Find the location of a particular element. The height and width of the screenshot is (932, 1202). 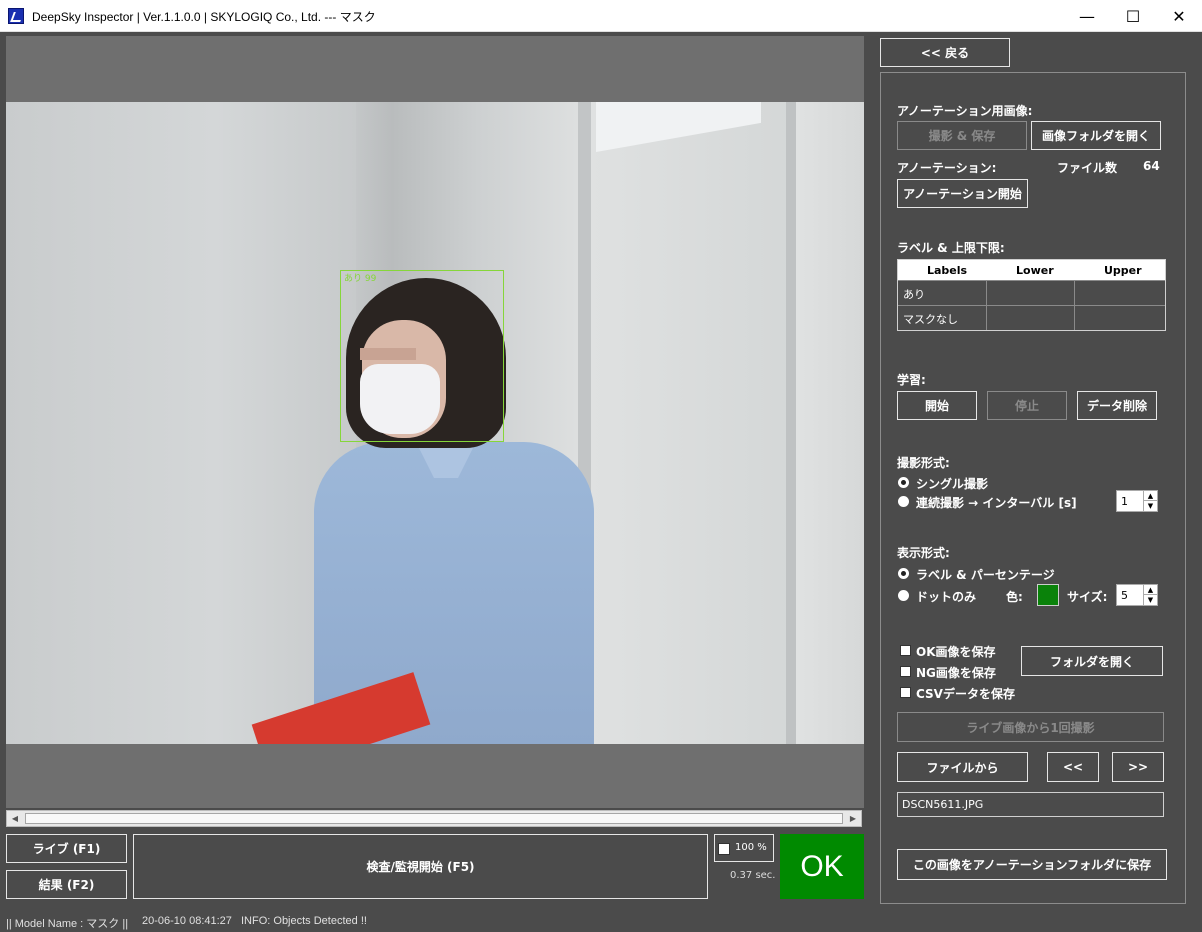

display-mode-title: 表示形式: is located at coordinates (923, 553).